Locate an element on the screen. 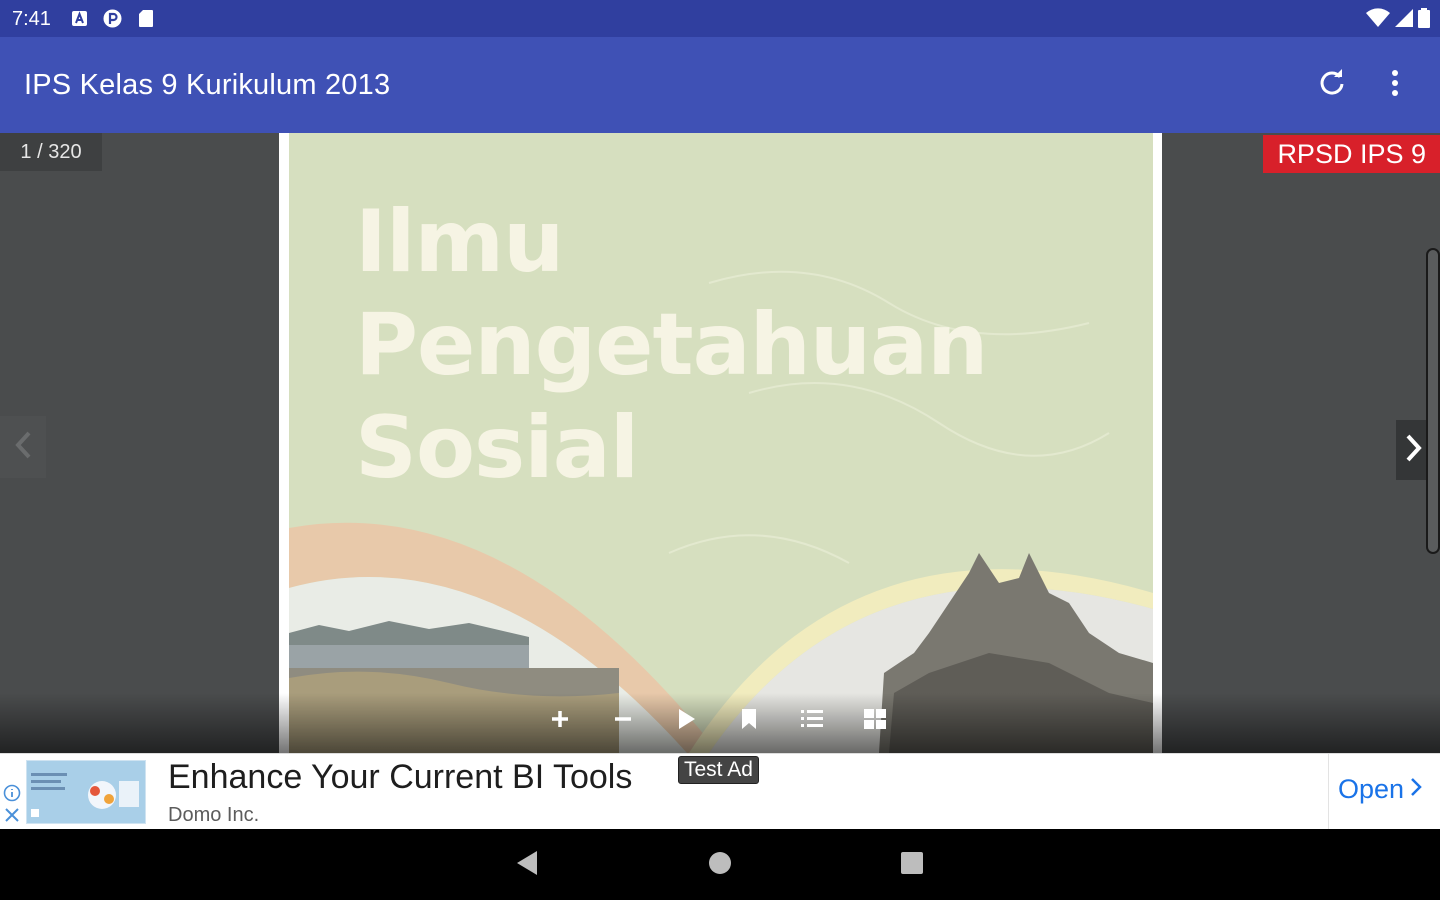  bookmark-button is located at coordinates (749, 721).